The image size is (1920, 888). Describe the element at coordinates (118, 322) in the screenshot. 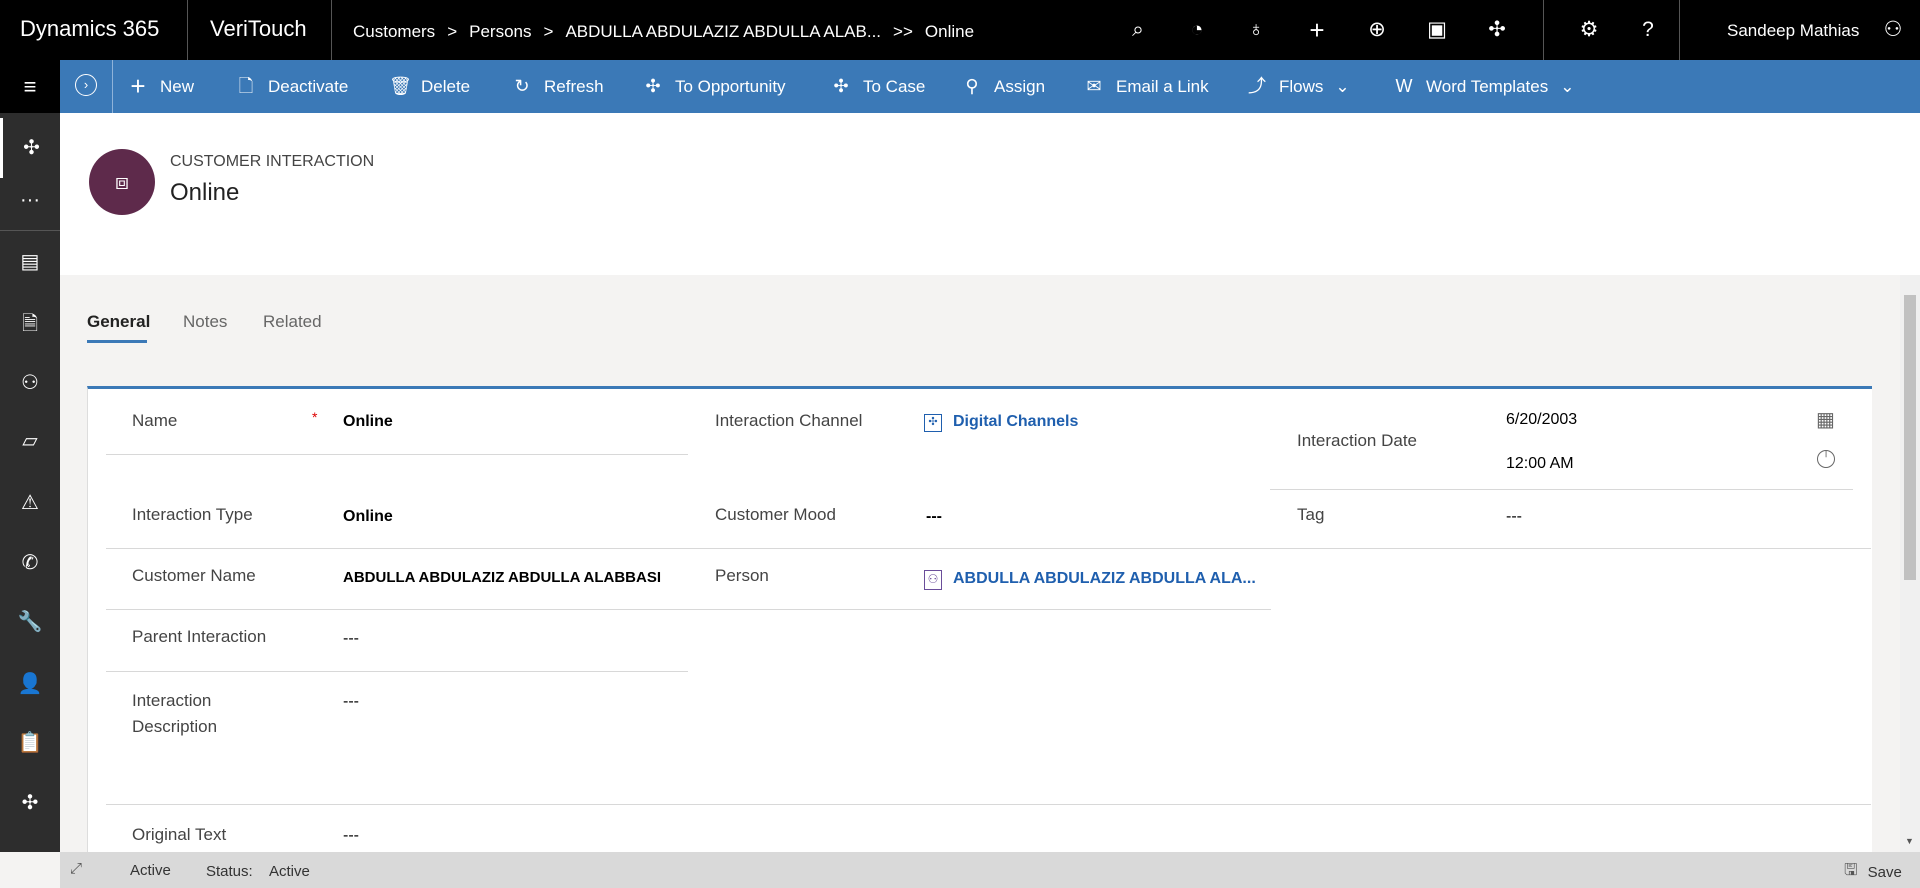

I see `tab-general: General` at that location.